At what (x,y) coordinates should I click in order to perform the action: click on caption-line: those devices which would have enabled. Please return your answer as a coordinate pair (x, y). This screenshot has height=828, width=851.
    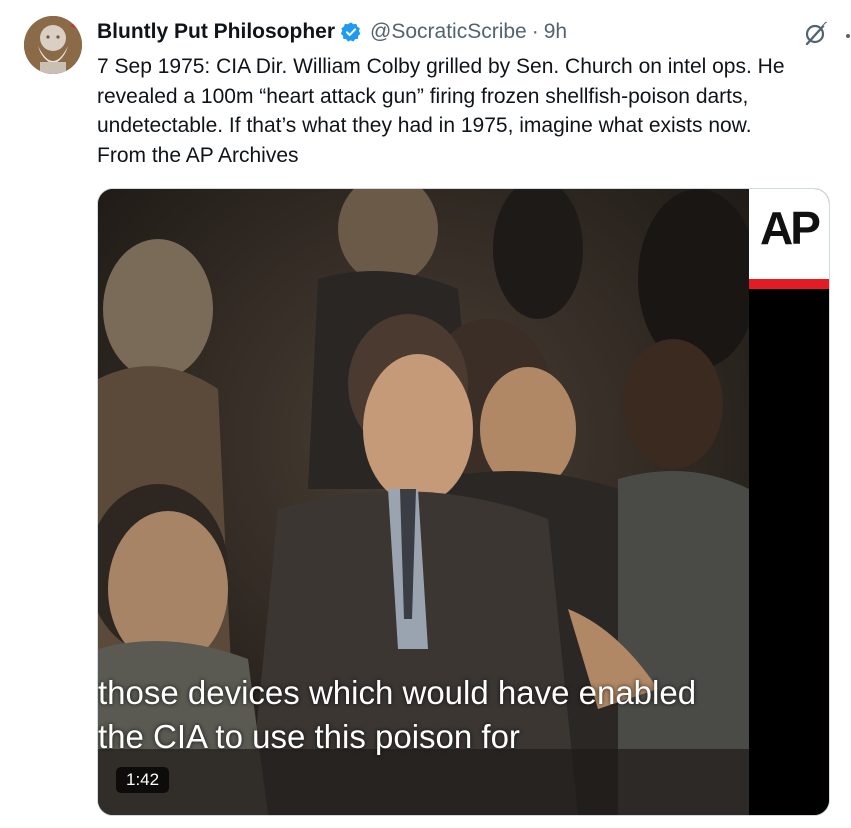
    Looking at the image, I should click on (397, 692).